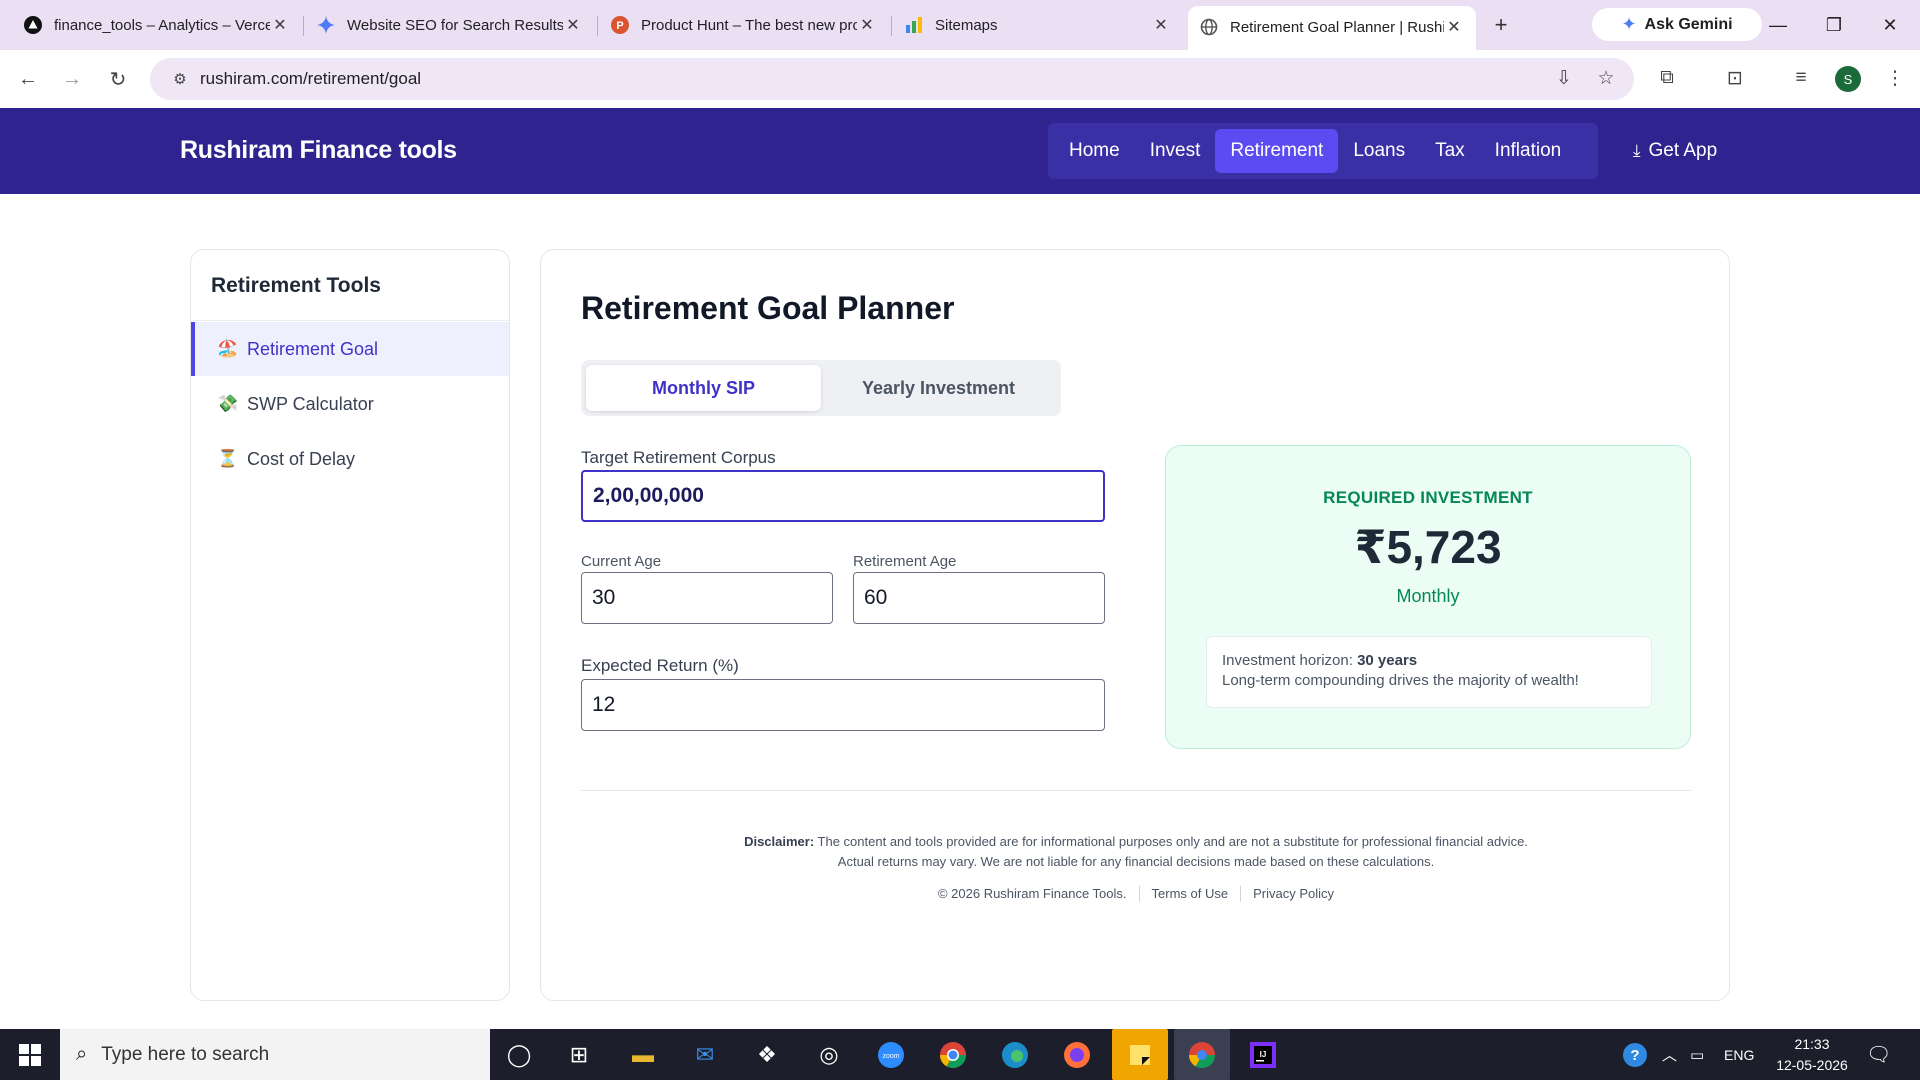  Describe the element at coordinates (953, 1055) in the screenshot. I see `chrome-icon` at that location.